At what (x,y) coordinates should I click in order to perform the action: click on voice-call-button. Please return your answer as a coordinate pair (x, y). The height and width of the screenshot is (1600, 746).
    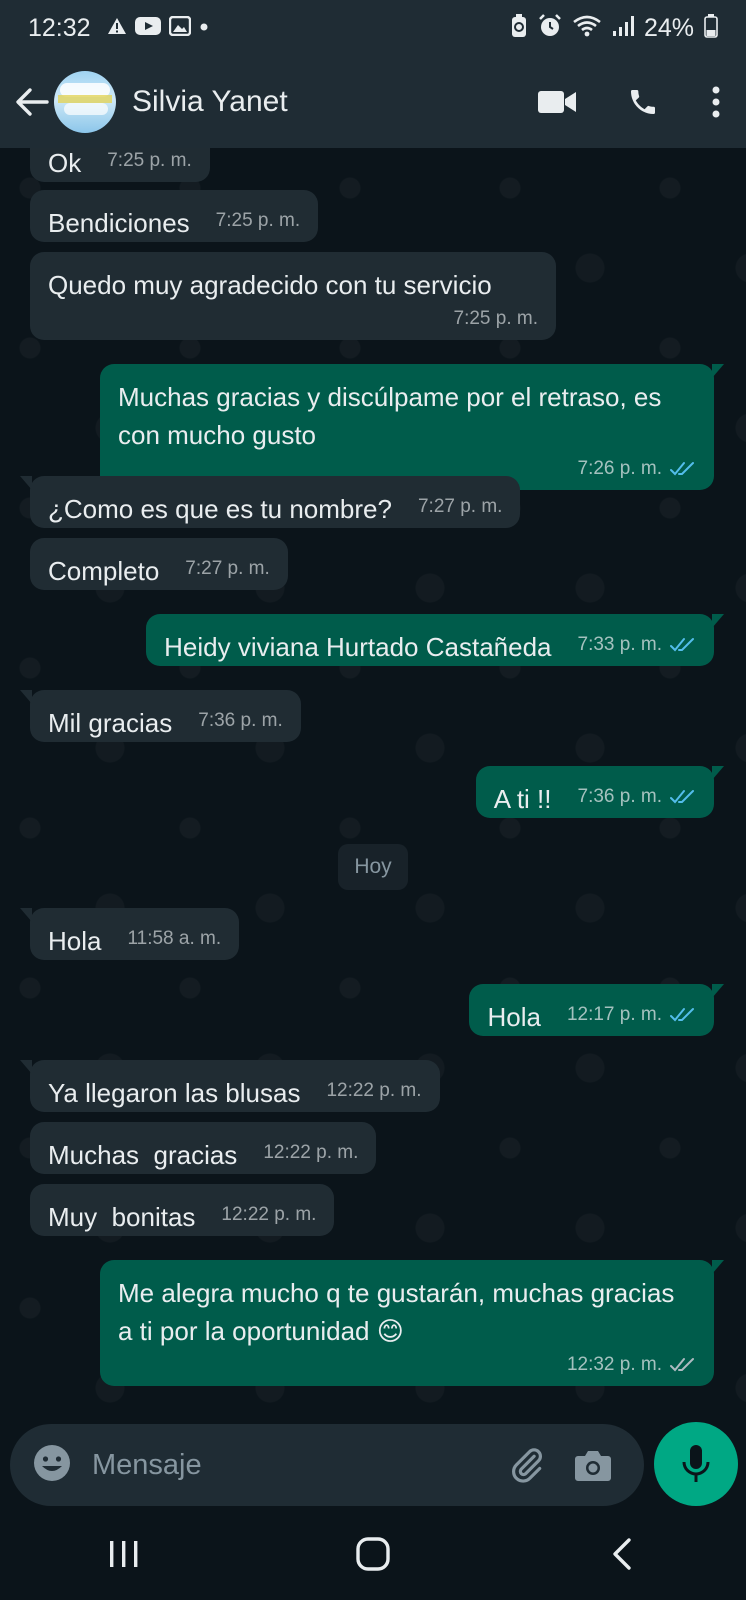
    Looking at the image, I should click on (643, 102).